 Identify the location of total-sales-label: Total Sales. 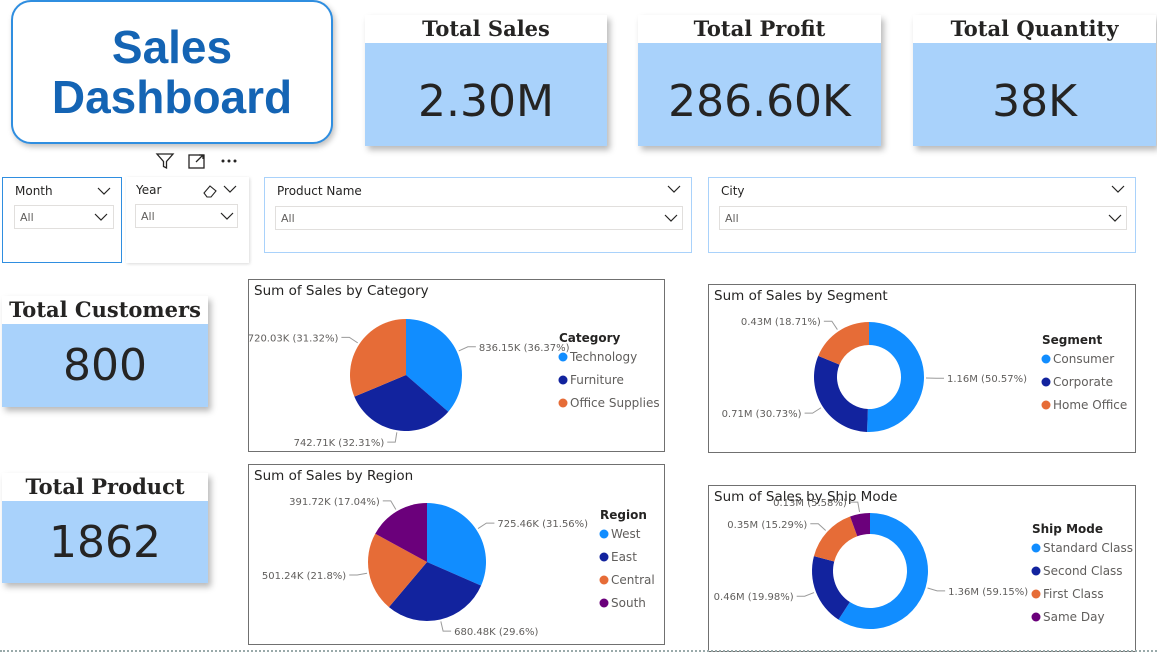
(486, 29).